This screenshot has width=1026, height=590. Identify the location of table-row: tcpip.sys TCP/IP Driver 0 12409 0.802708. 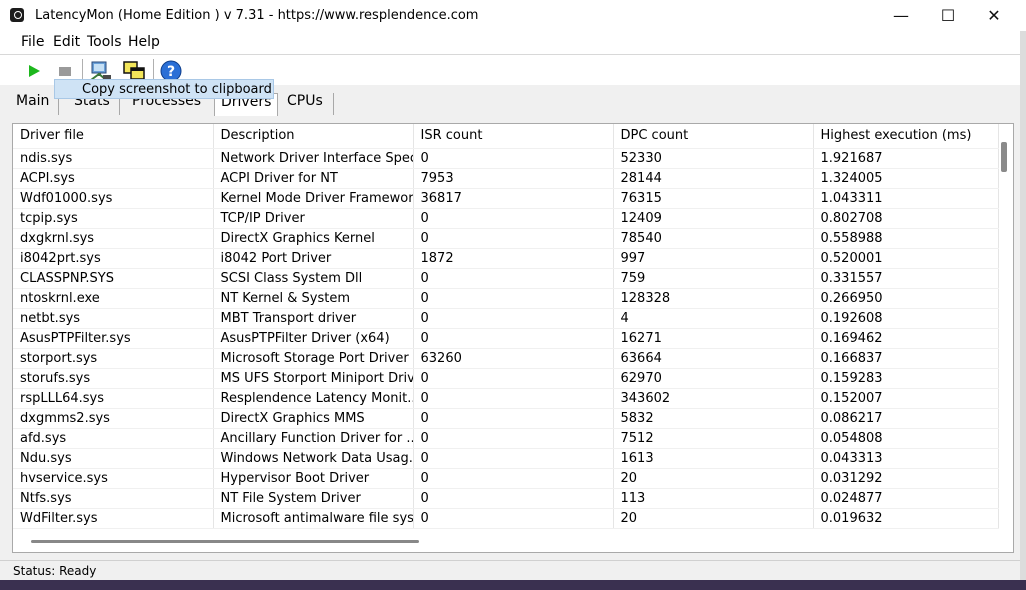
(506, 218).